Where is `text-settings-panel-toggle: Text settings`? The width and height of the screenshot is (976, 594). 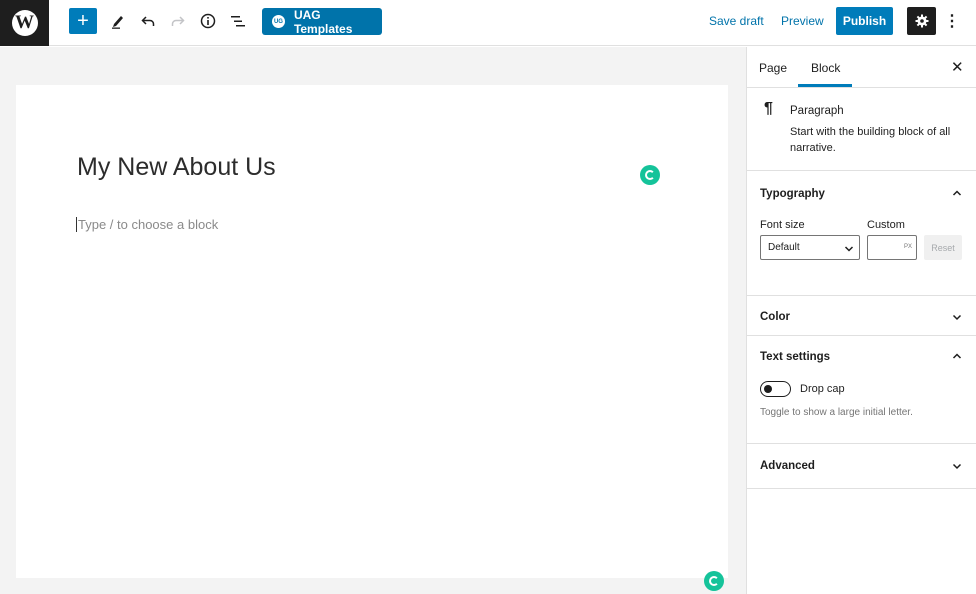 text-settings-panel-toggle: Text settings is located at coordinates (795, 357).